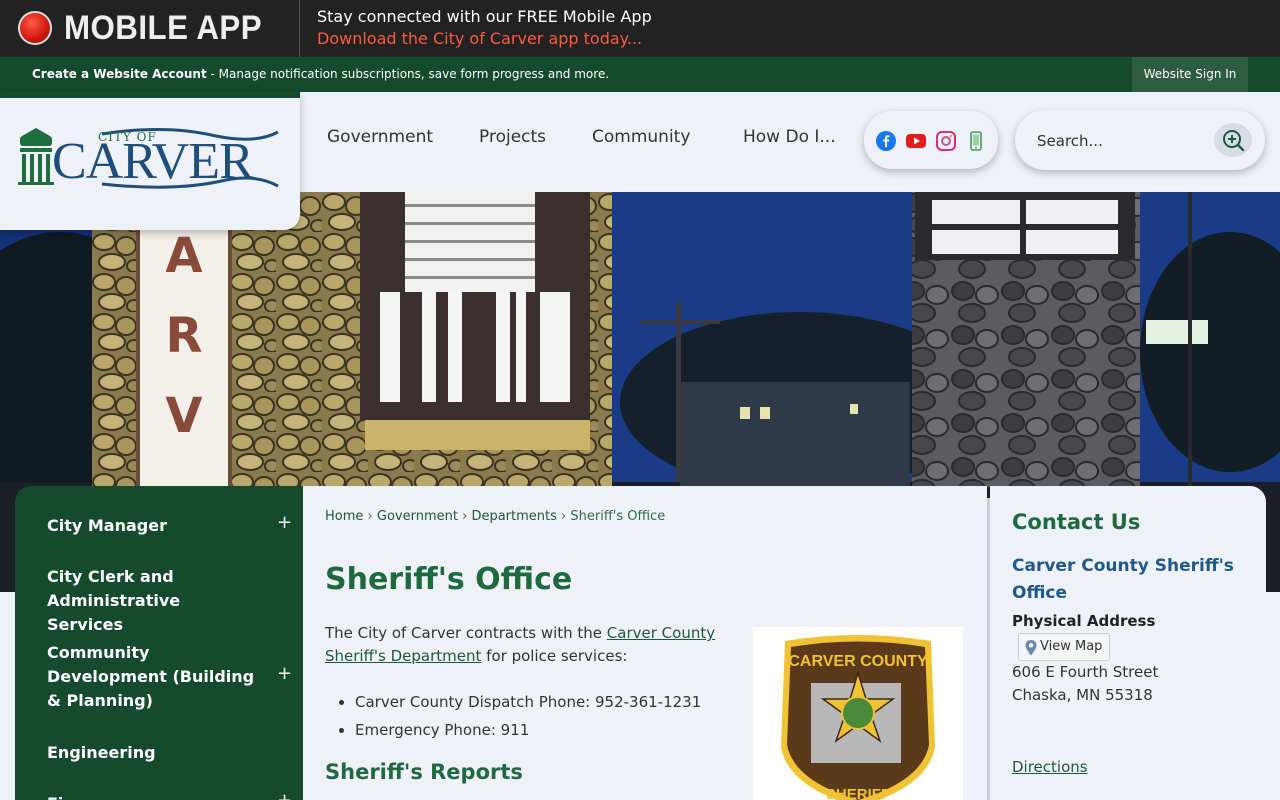  What do you see at coordinates (184, 336) in the screenshot?
I see `svg-text: R` at bounding box center [184, 336].